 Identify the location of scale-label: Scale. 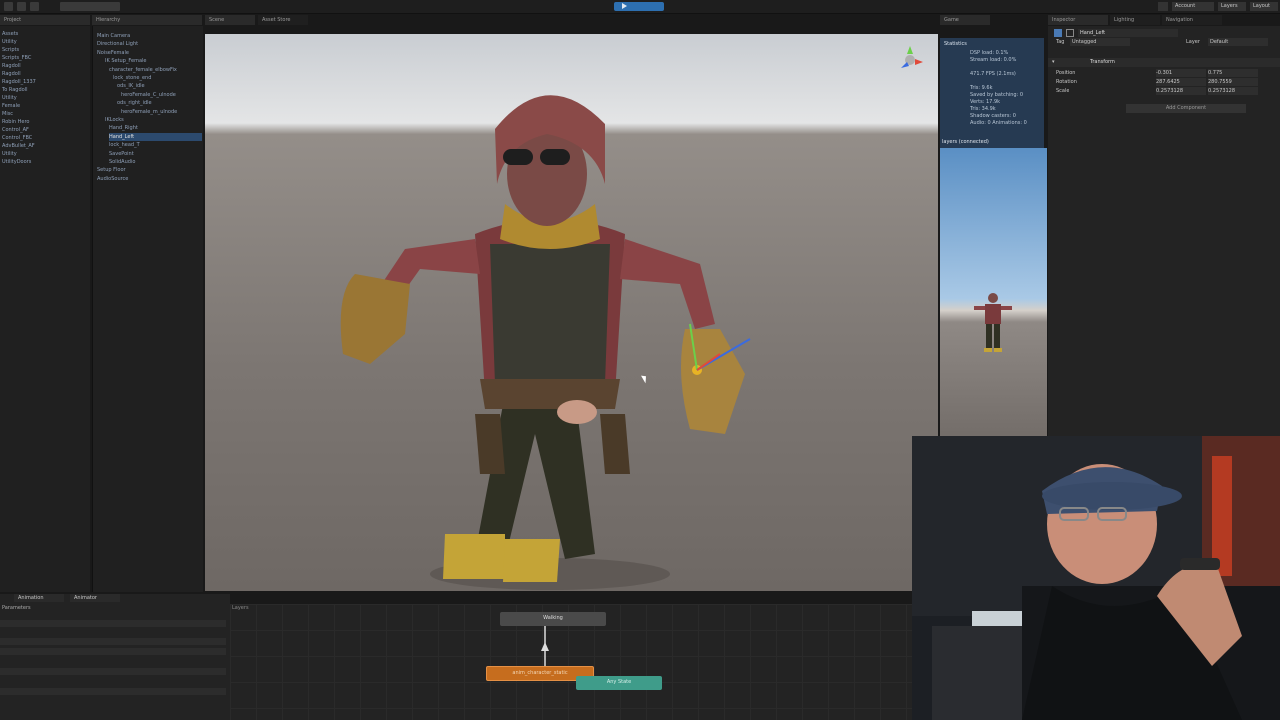
(1063, 91).